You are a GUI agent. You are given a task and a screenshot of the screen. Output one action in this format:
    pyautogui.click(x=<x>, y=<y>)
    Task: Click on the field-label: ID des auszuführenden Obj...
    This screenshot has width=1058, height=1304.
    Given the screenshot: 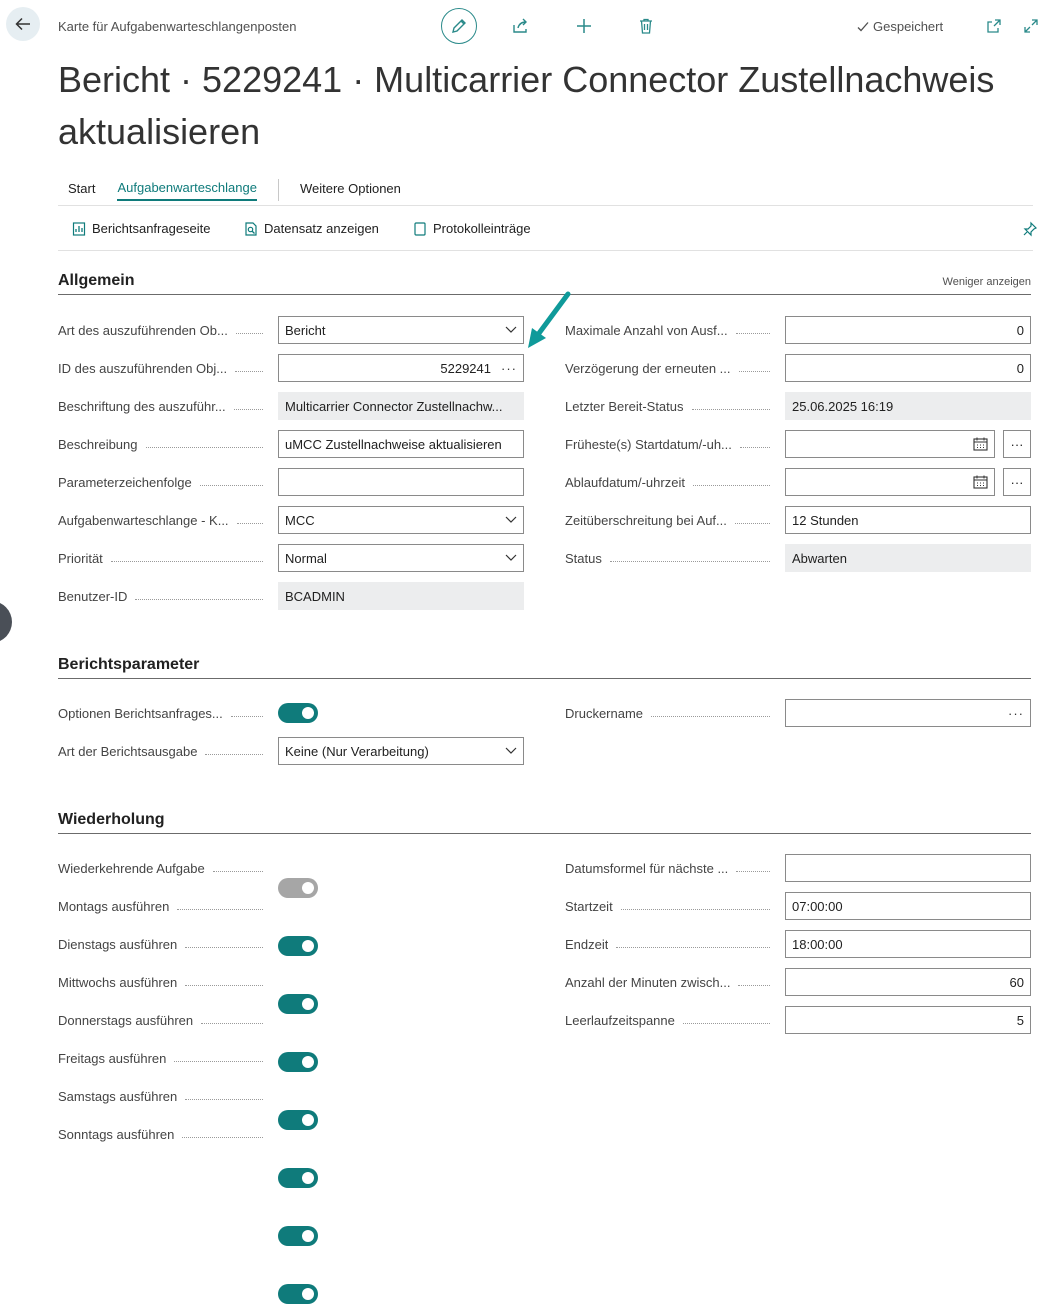 What is the action you would take?
    pyautogui.click(x=165, y=368)
    